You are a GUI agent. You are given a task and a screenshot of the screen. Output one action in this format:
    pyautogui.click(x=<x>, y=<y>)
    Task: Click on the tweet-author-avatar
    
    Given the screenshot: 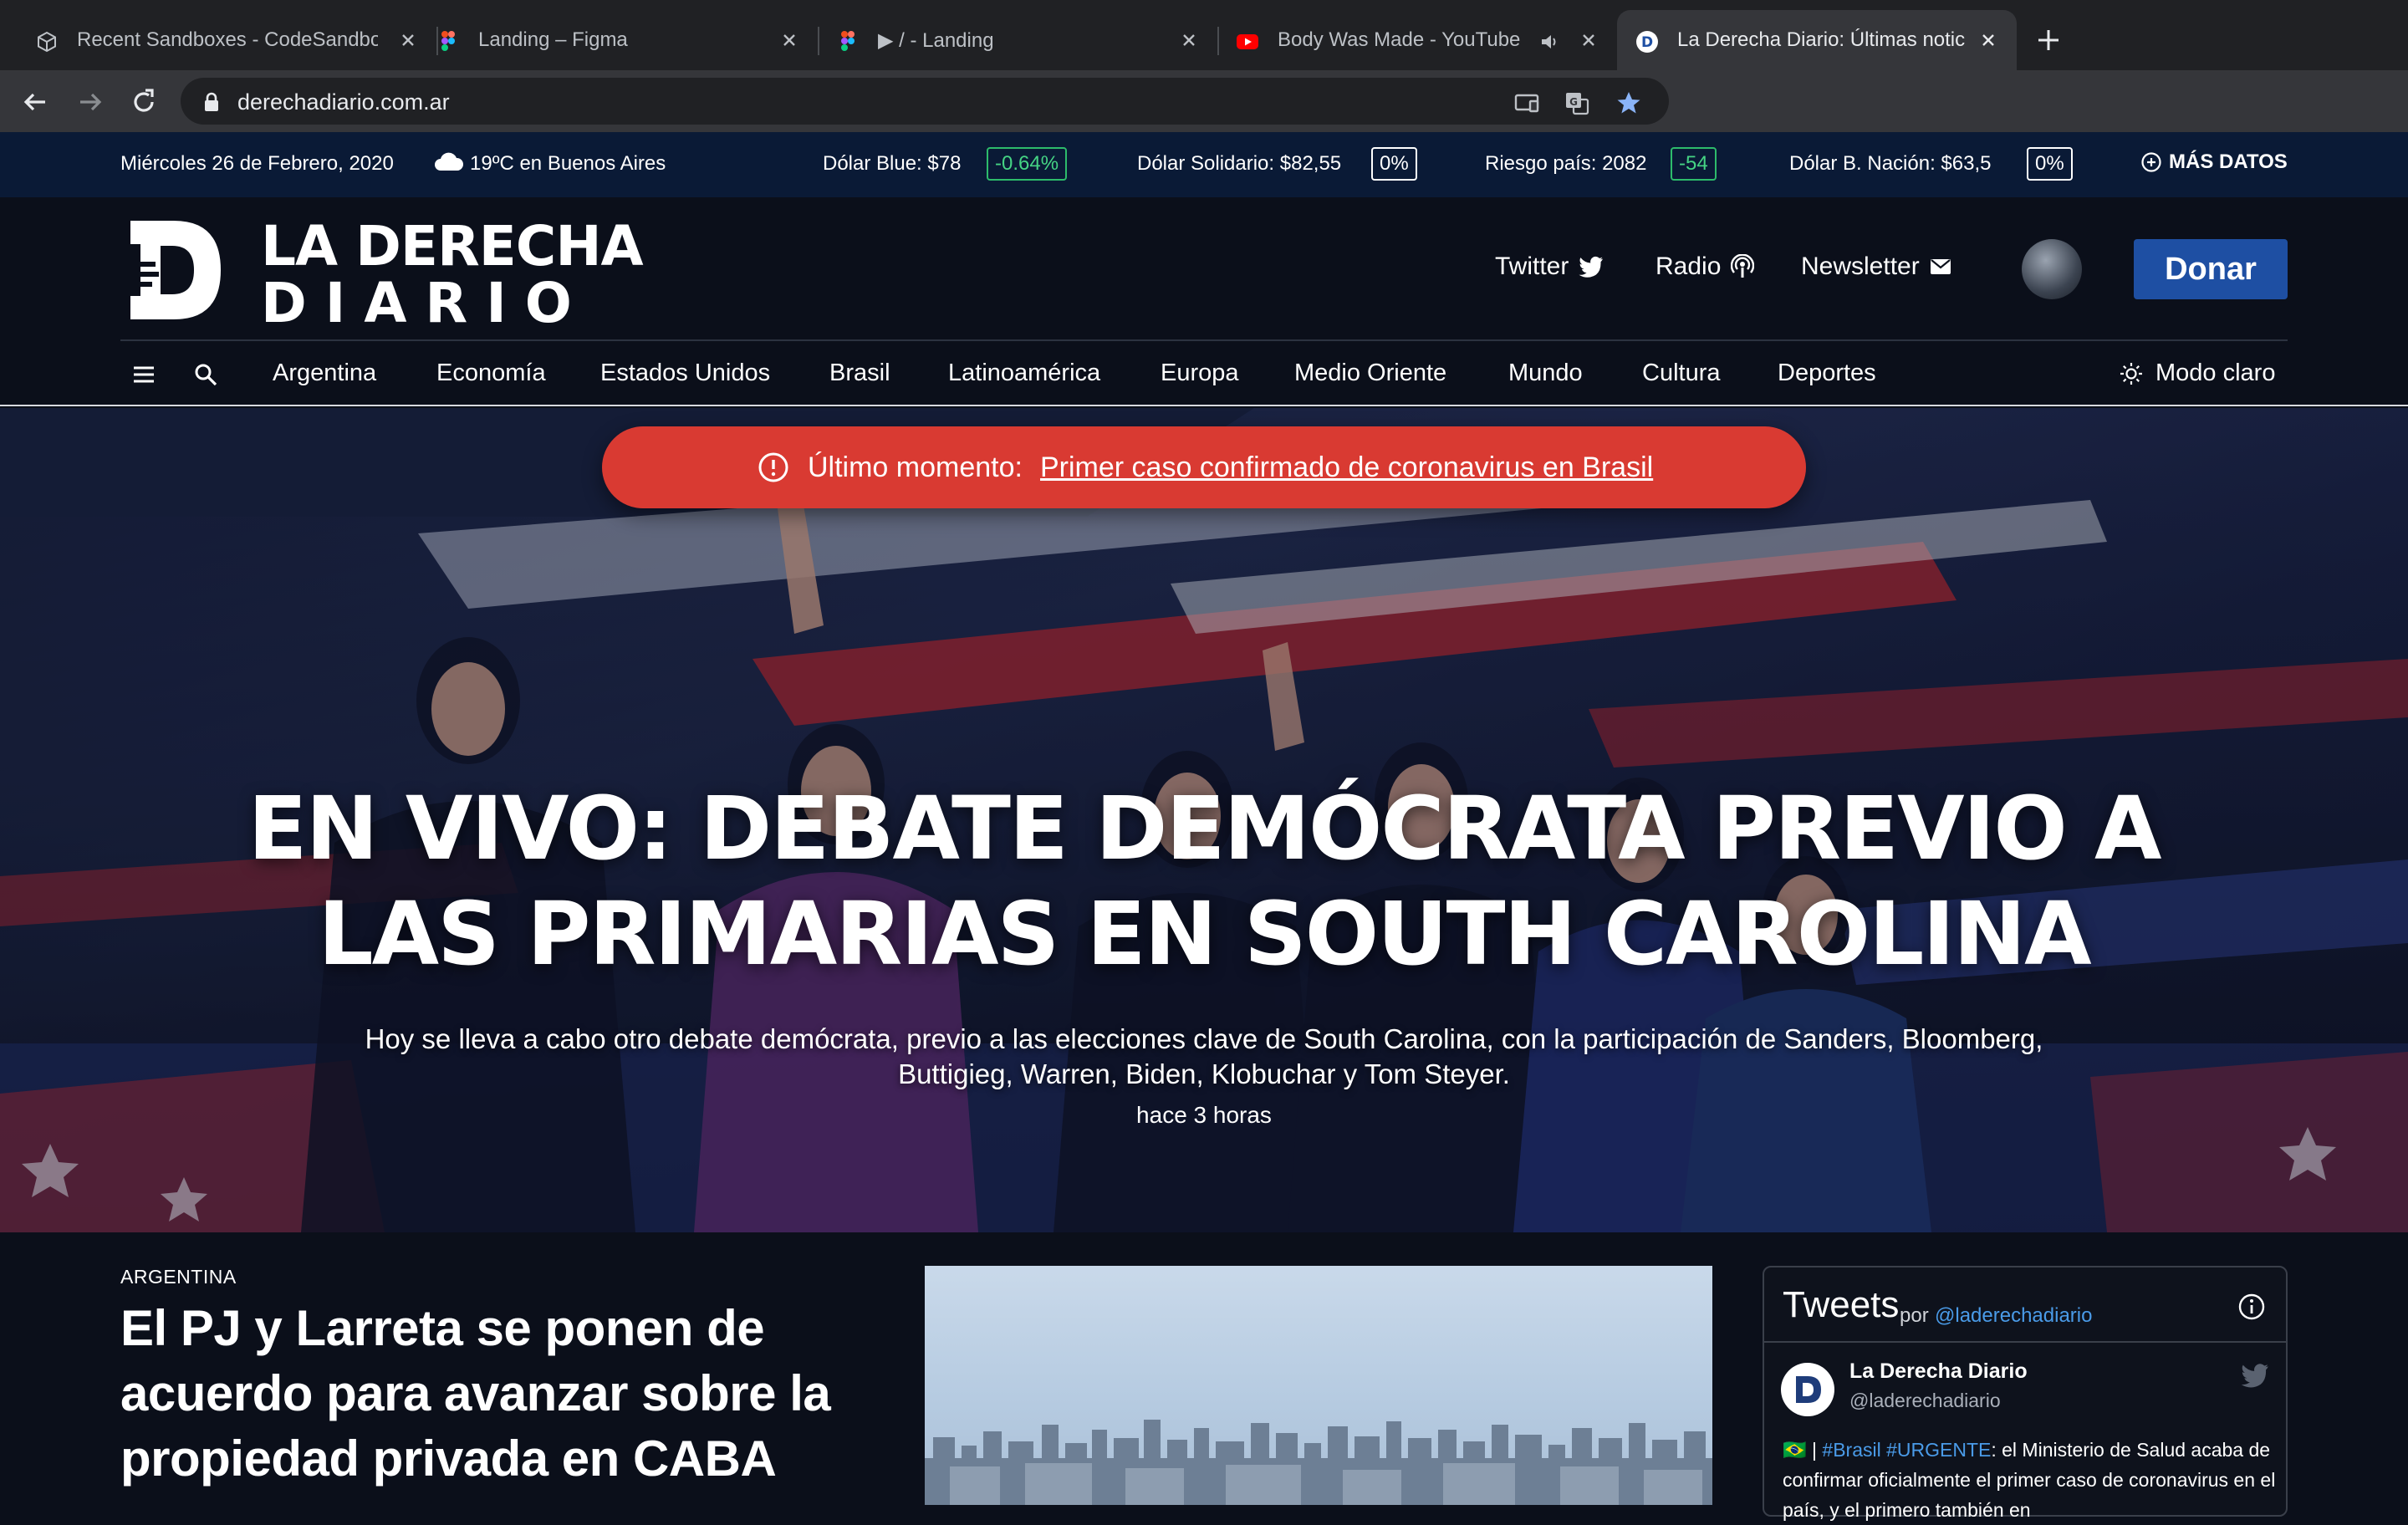 What is the action you would take?
    pyautogui.click(x=1807, y=1389)
    